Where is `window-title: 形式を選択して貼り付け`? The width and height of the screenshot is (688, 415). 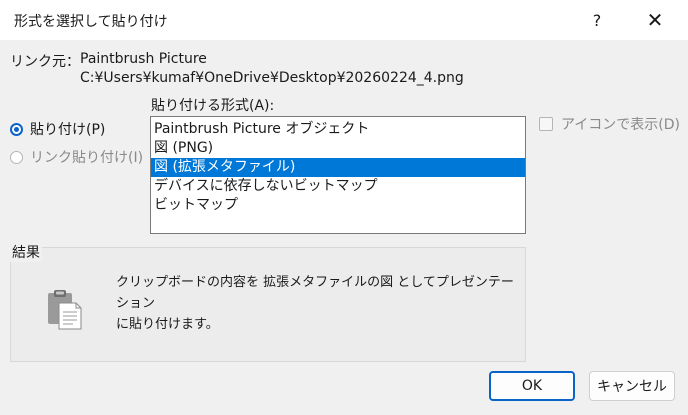 window-title: 形式を選択して貼り付け is located at coordinates (91, 22).